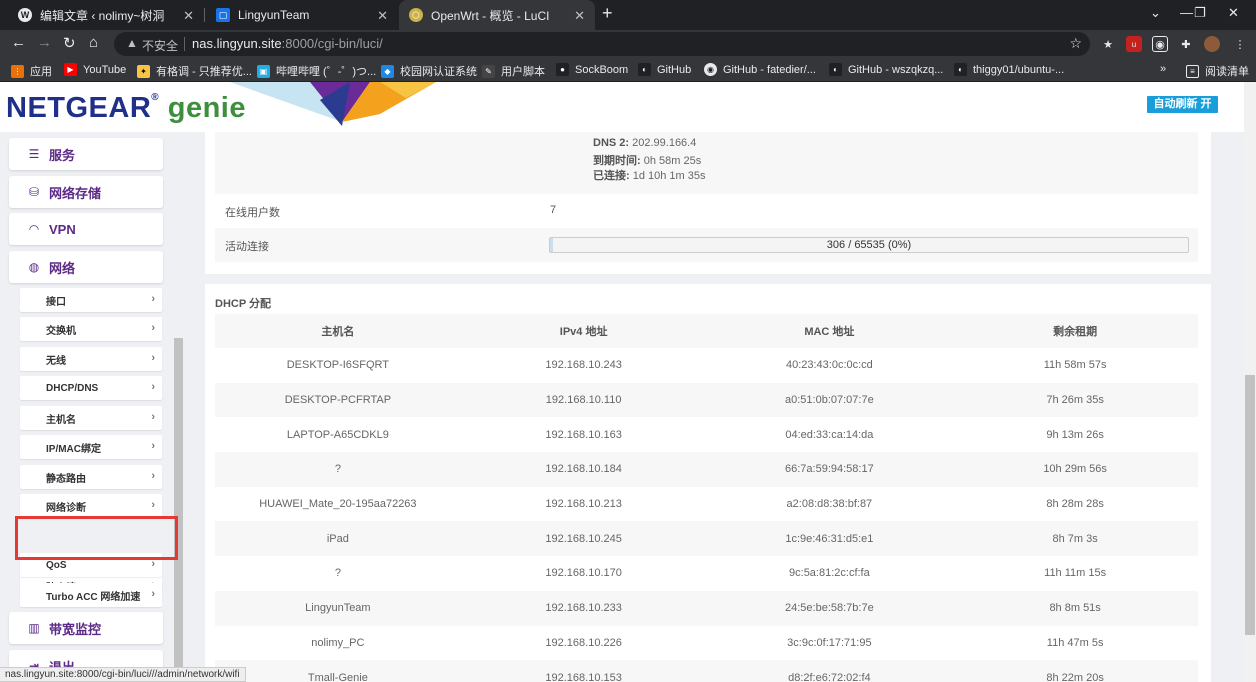 The width and height of the screenshot is (1256, 682). I want to click on sidebar-subitem-turbo-acc: Turbo ACC 网络加速 ›, so click(91, 595).